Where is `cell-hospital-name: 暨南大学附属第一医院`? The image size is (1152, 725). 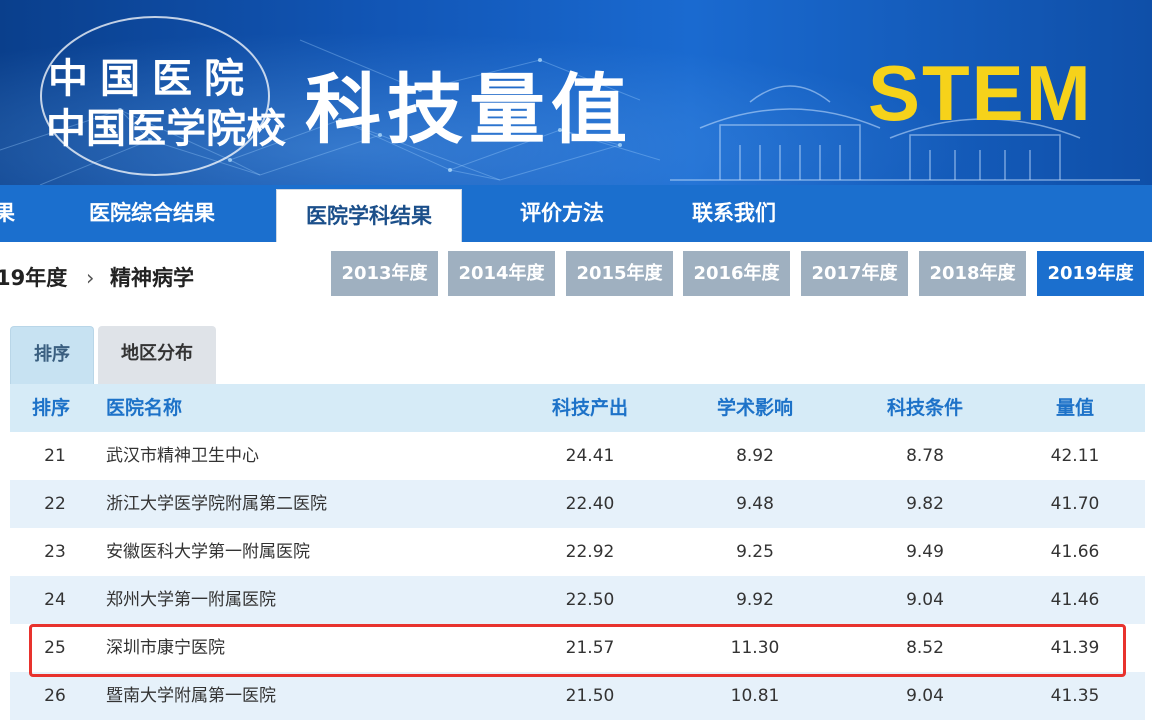 cell-hospital-name: 暨南大学附属第一医院 is located at coordinates (191, 696).